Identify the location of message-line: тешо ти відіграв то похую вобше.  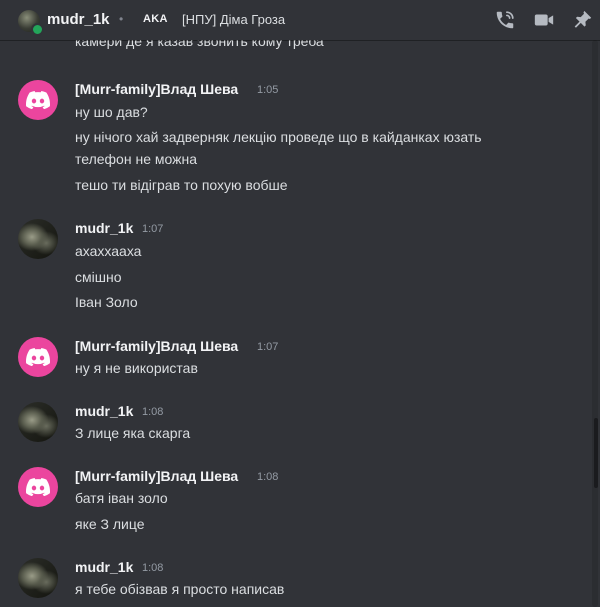
(181, 185).